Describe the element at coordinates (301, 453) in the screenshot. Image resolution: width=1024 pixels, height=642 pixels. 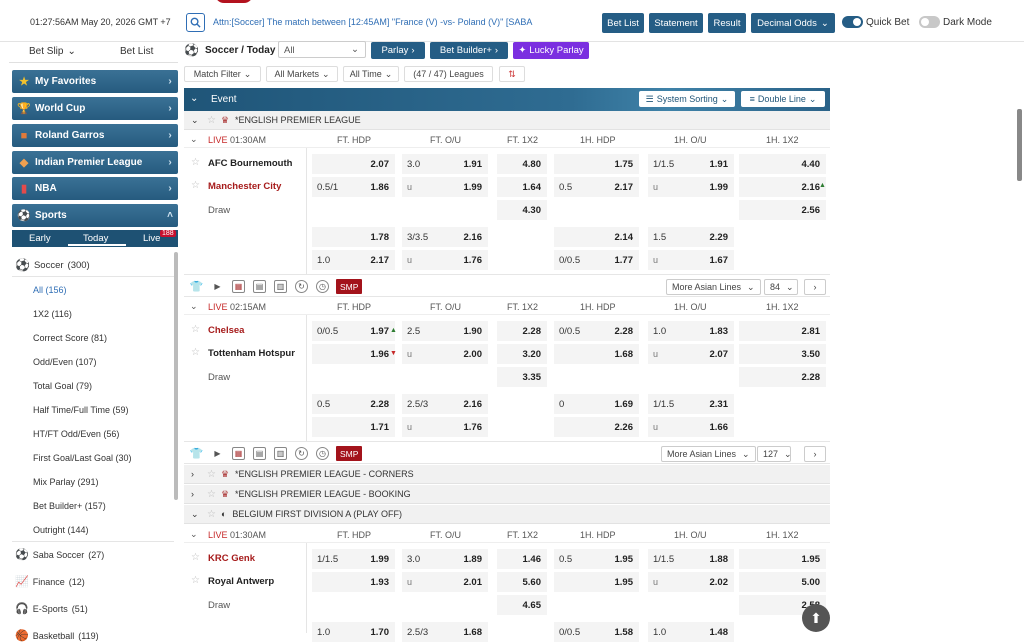
I see `refresh-icon: ↻` at that location.